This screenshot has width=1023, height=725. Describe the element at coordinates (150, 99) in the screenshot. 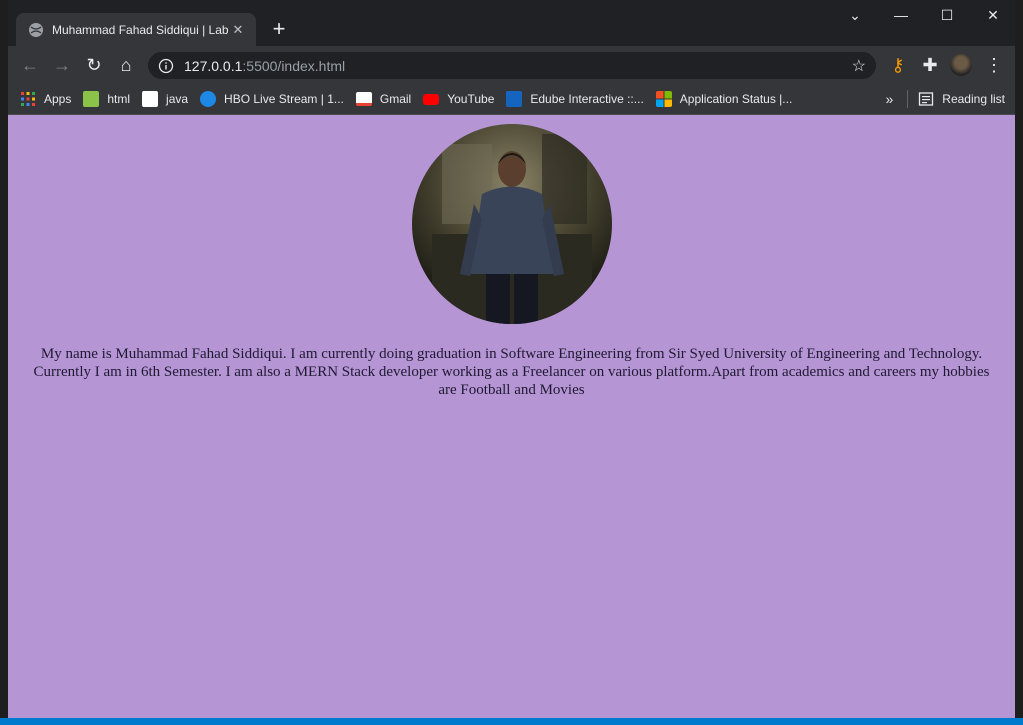

I see `w3r-icon` at that location.